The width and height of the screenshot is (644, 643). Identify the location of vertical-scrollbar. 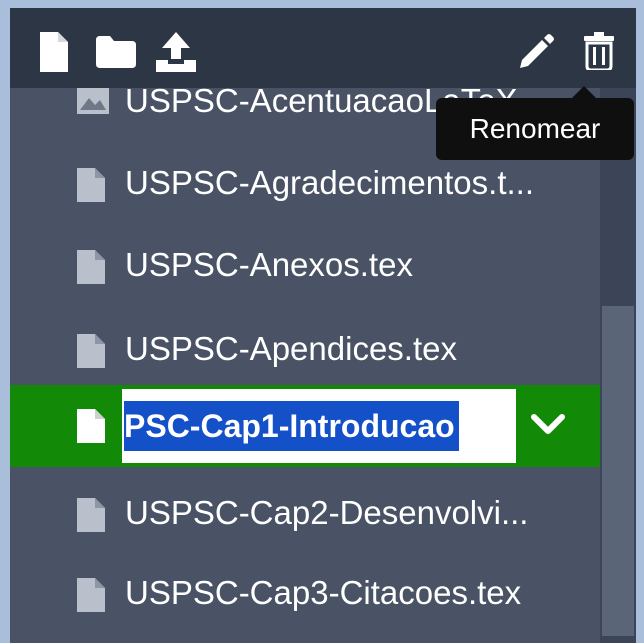
(618, 365).